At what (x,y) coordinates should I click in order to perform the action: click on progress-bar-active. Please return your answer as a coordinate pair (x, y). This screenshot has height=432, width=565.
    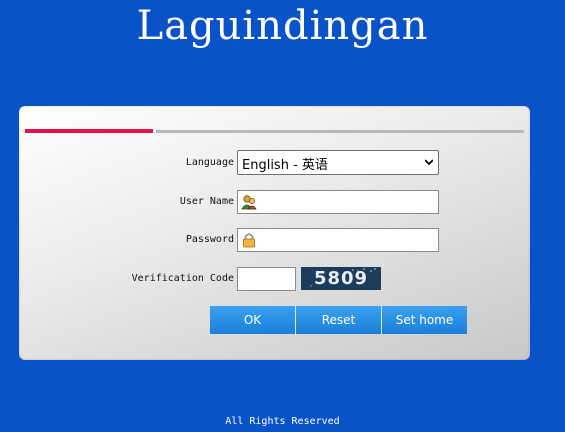
    Looking at the image, I should click on (89, 131).